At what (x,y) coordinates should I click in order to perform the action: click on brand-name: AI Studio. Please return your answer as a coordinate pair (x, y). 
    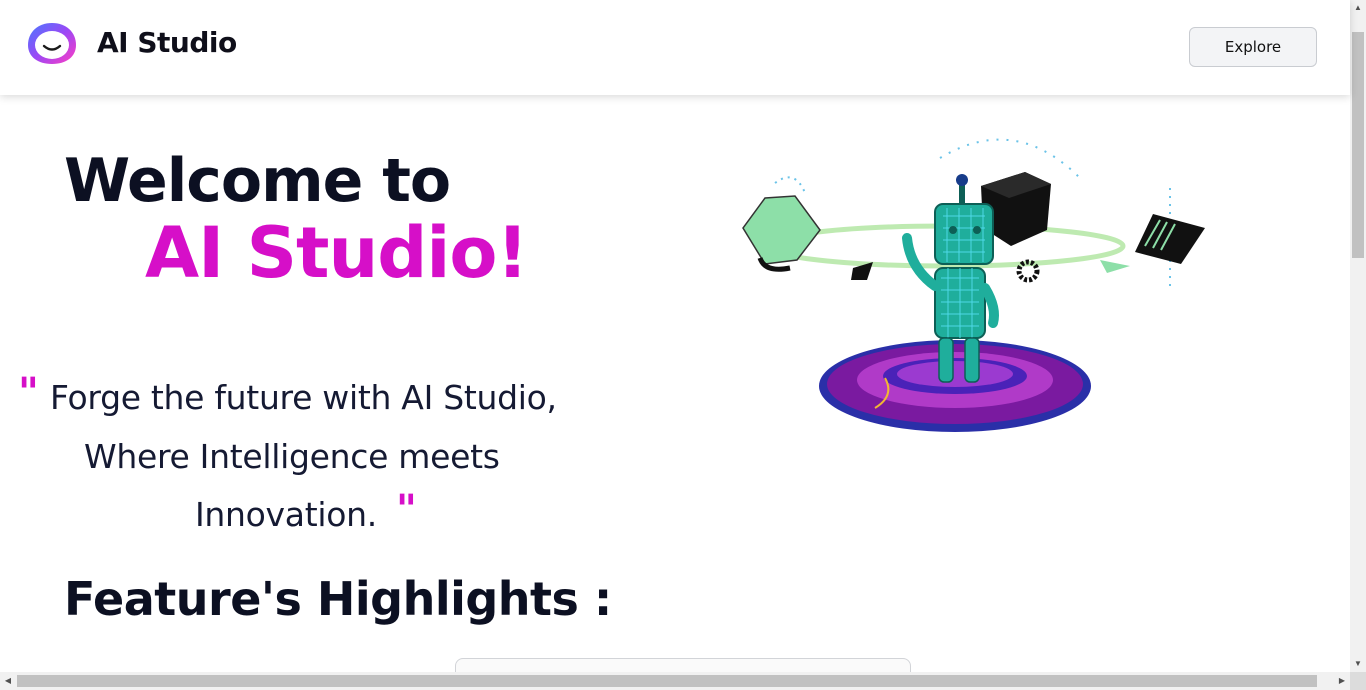
    Looking at the image, I should click on (167, 42).